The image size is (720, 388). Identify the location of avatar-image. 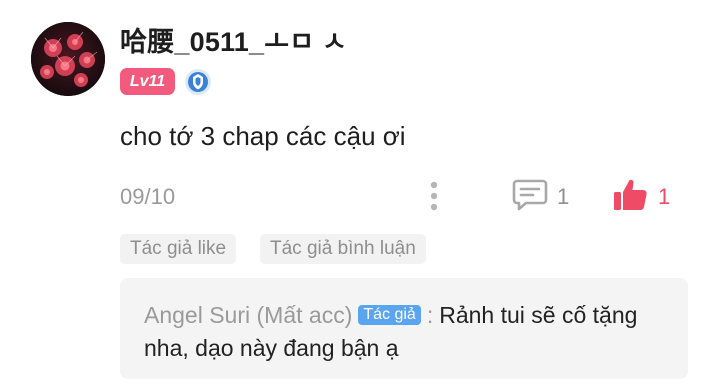
(68, 59).